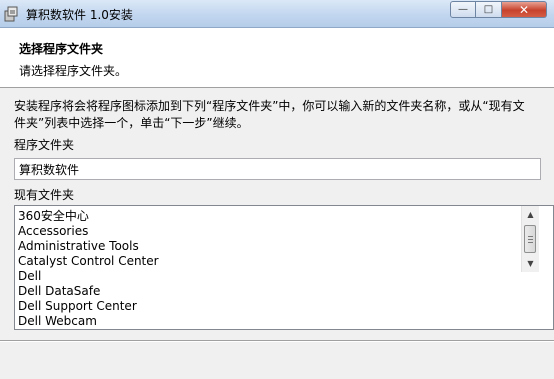 The width and height of the screenshot is (554, 379). What do you see at coordinates (88, 216) in the screenshot?
I see `list-item: 360安全中心` at bounding box center [88, 216].